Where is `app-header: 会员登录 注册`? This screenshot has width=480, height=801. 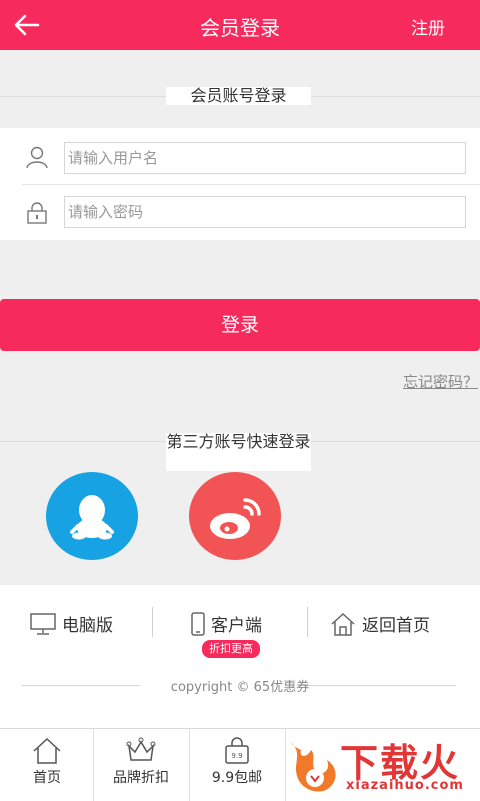
app-header: 会员登录 注册 is located at coordinates (240, 25).